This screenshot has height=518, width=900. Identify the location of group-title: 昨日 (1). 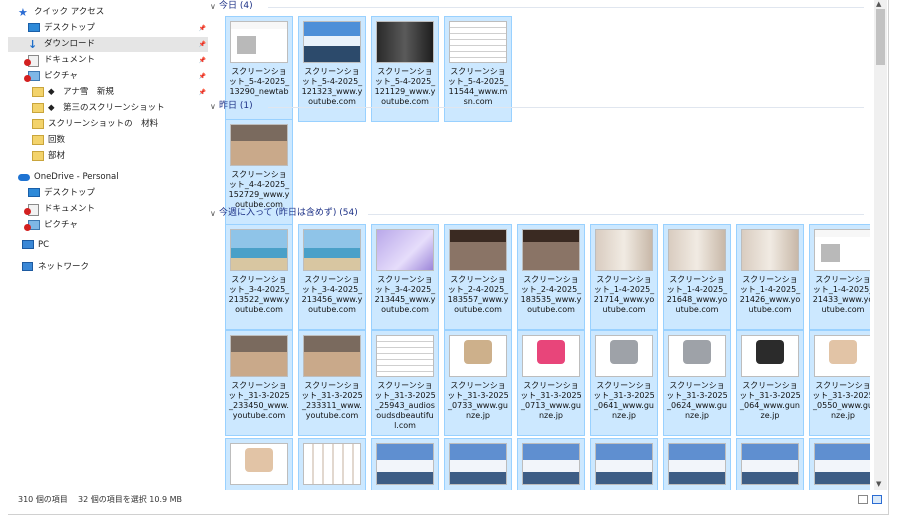
(236, 106).